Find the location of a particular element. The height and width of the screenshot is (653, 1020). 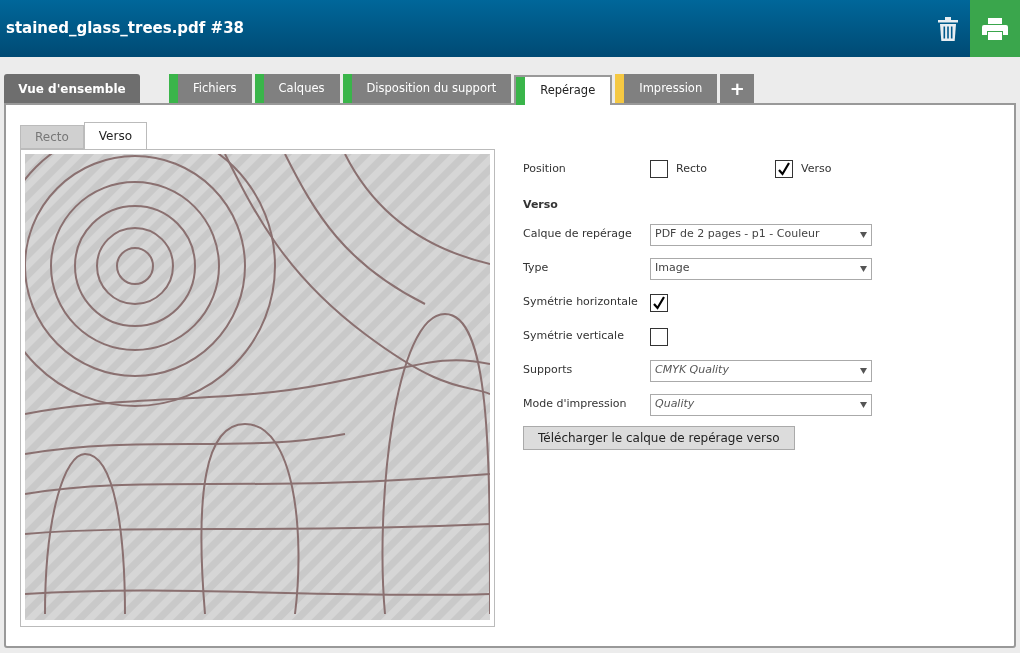

checkbox-label: Recto is located at coordinates (692, 168).